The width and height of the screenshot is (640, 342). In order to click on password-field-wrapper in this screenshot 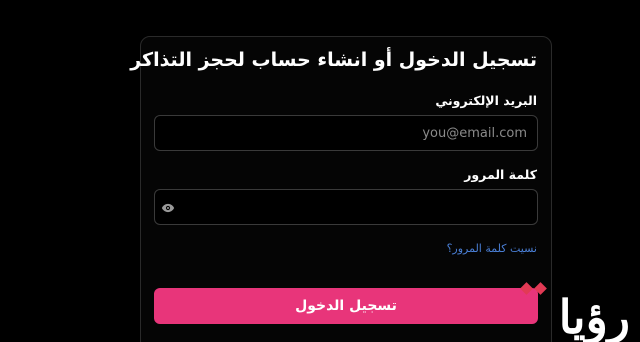, I will do `click(346, 207)`.